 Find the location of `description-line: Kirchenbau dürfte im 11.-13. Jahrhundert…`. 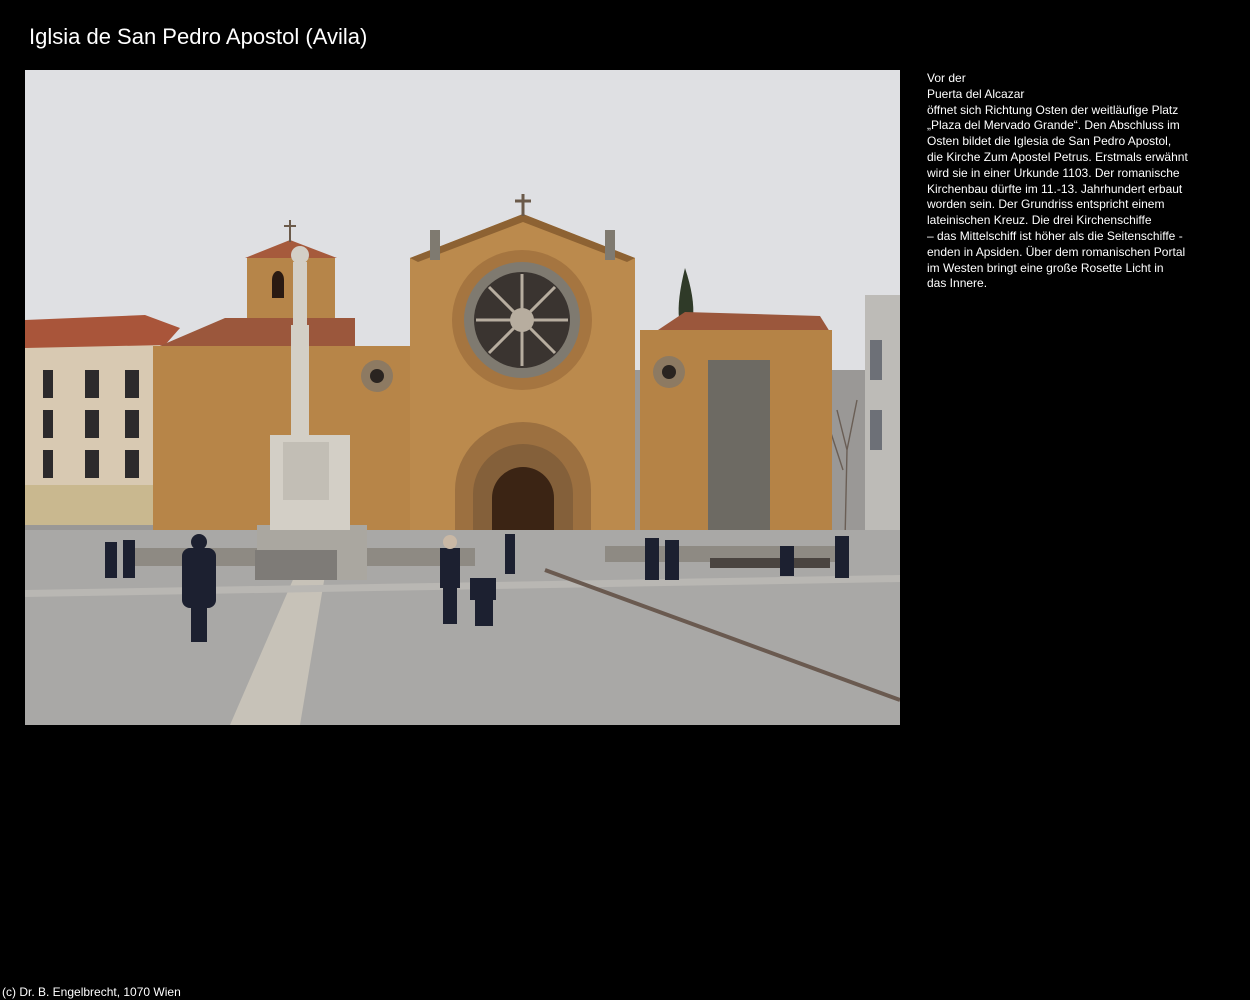

description-line: Kirchenbau dürfte im 11.-13. Jahrhundert… is located at coordinates (1055, 188).